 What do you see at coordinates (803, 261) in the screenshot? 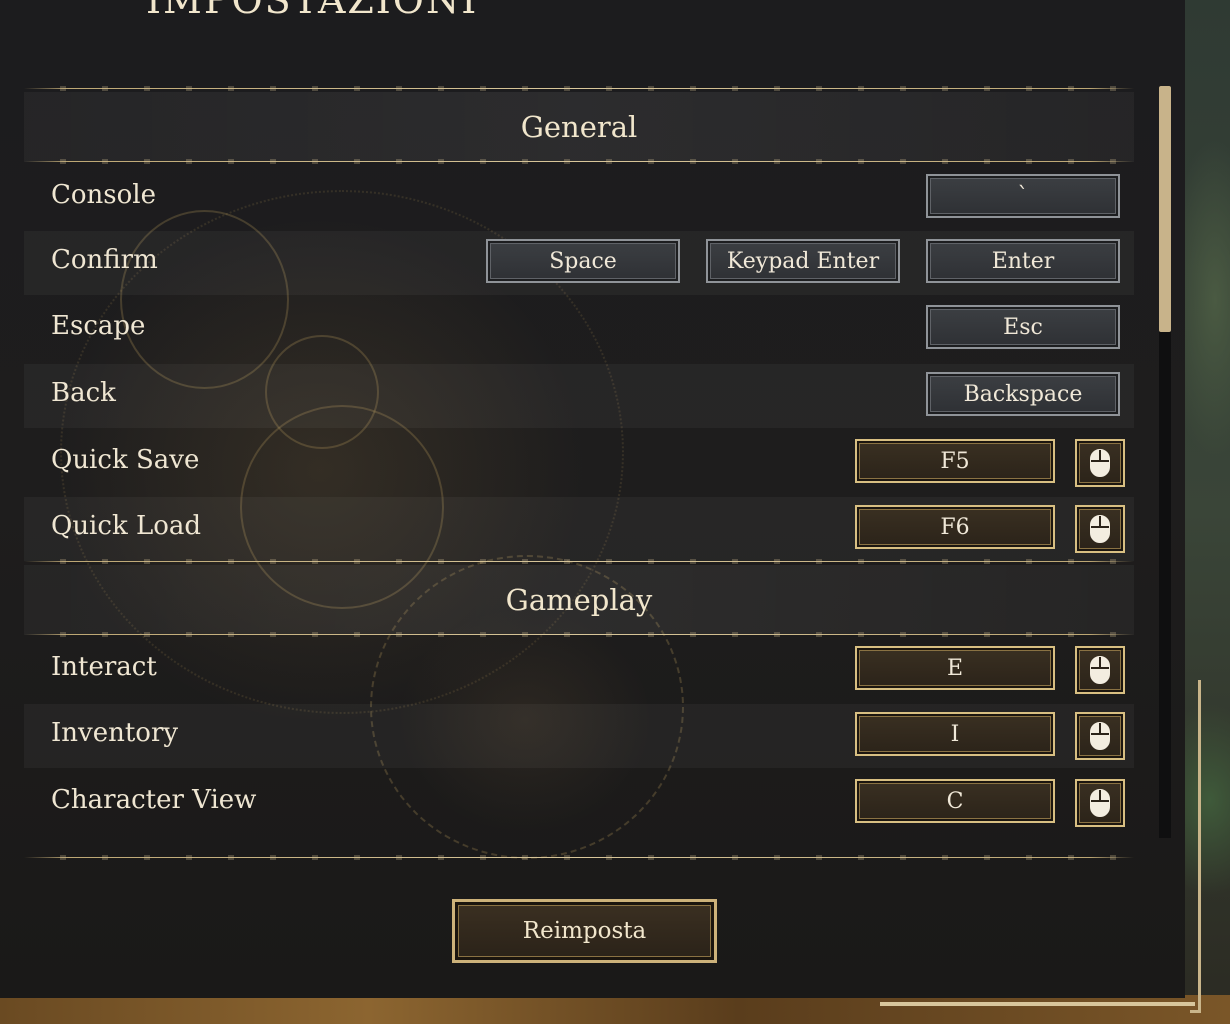
I see `key-binding-button: Keypad Enter` at bounding box center [803, 261].